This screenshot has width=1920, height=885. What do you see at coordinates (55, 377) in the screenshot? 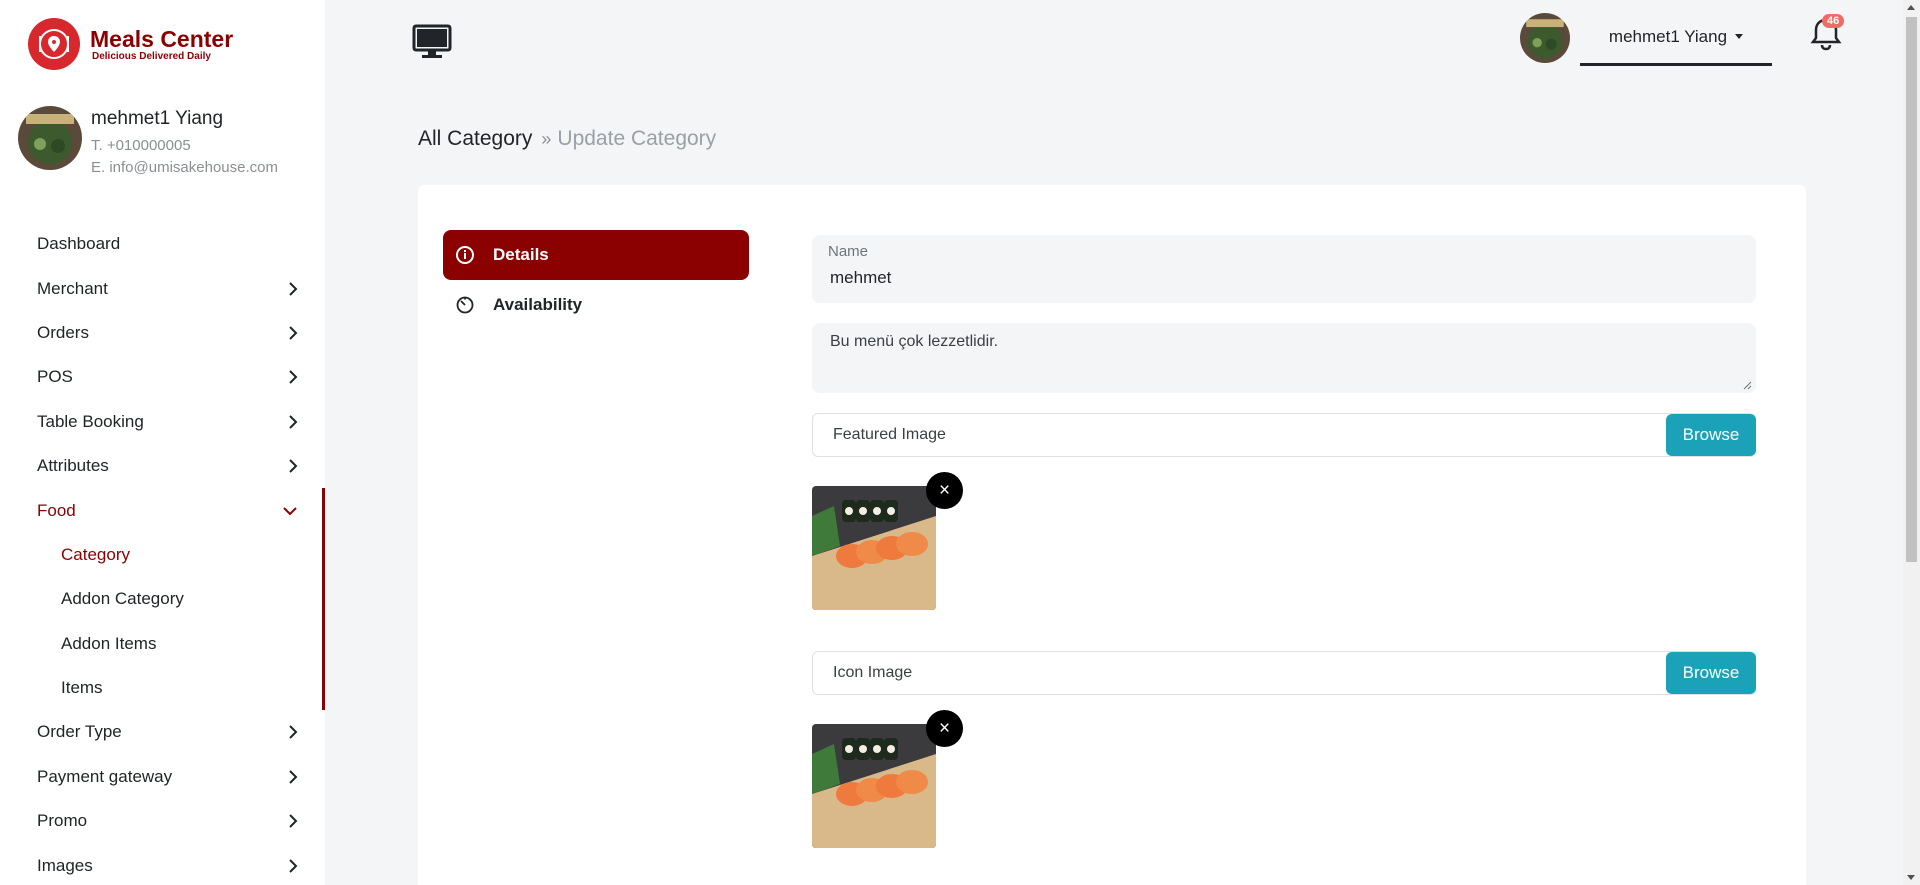
I see `sidebar-item-label: POS` at bounding box center [55, 377].